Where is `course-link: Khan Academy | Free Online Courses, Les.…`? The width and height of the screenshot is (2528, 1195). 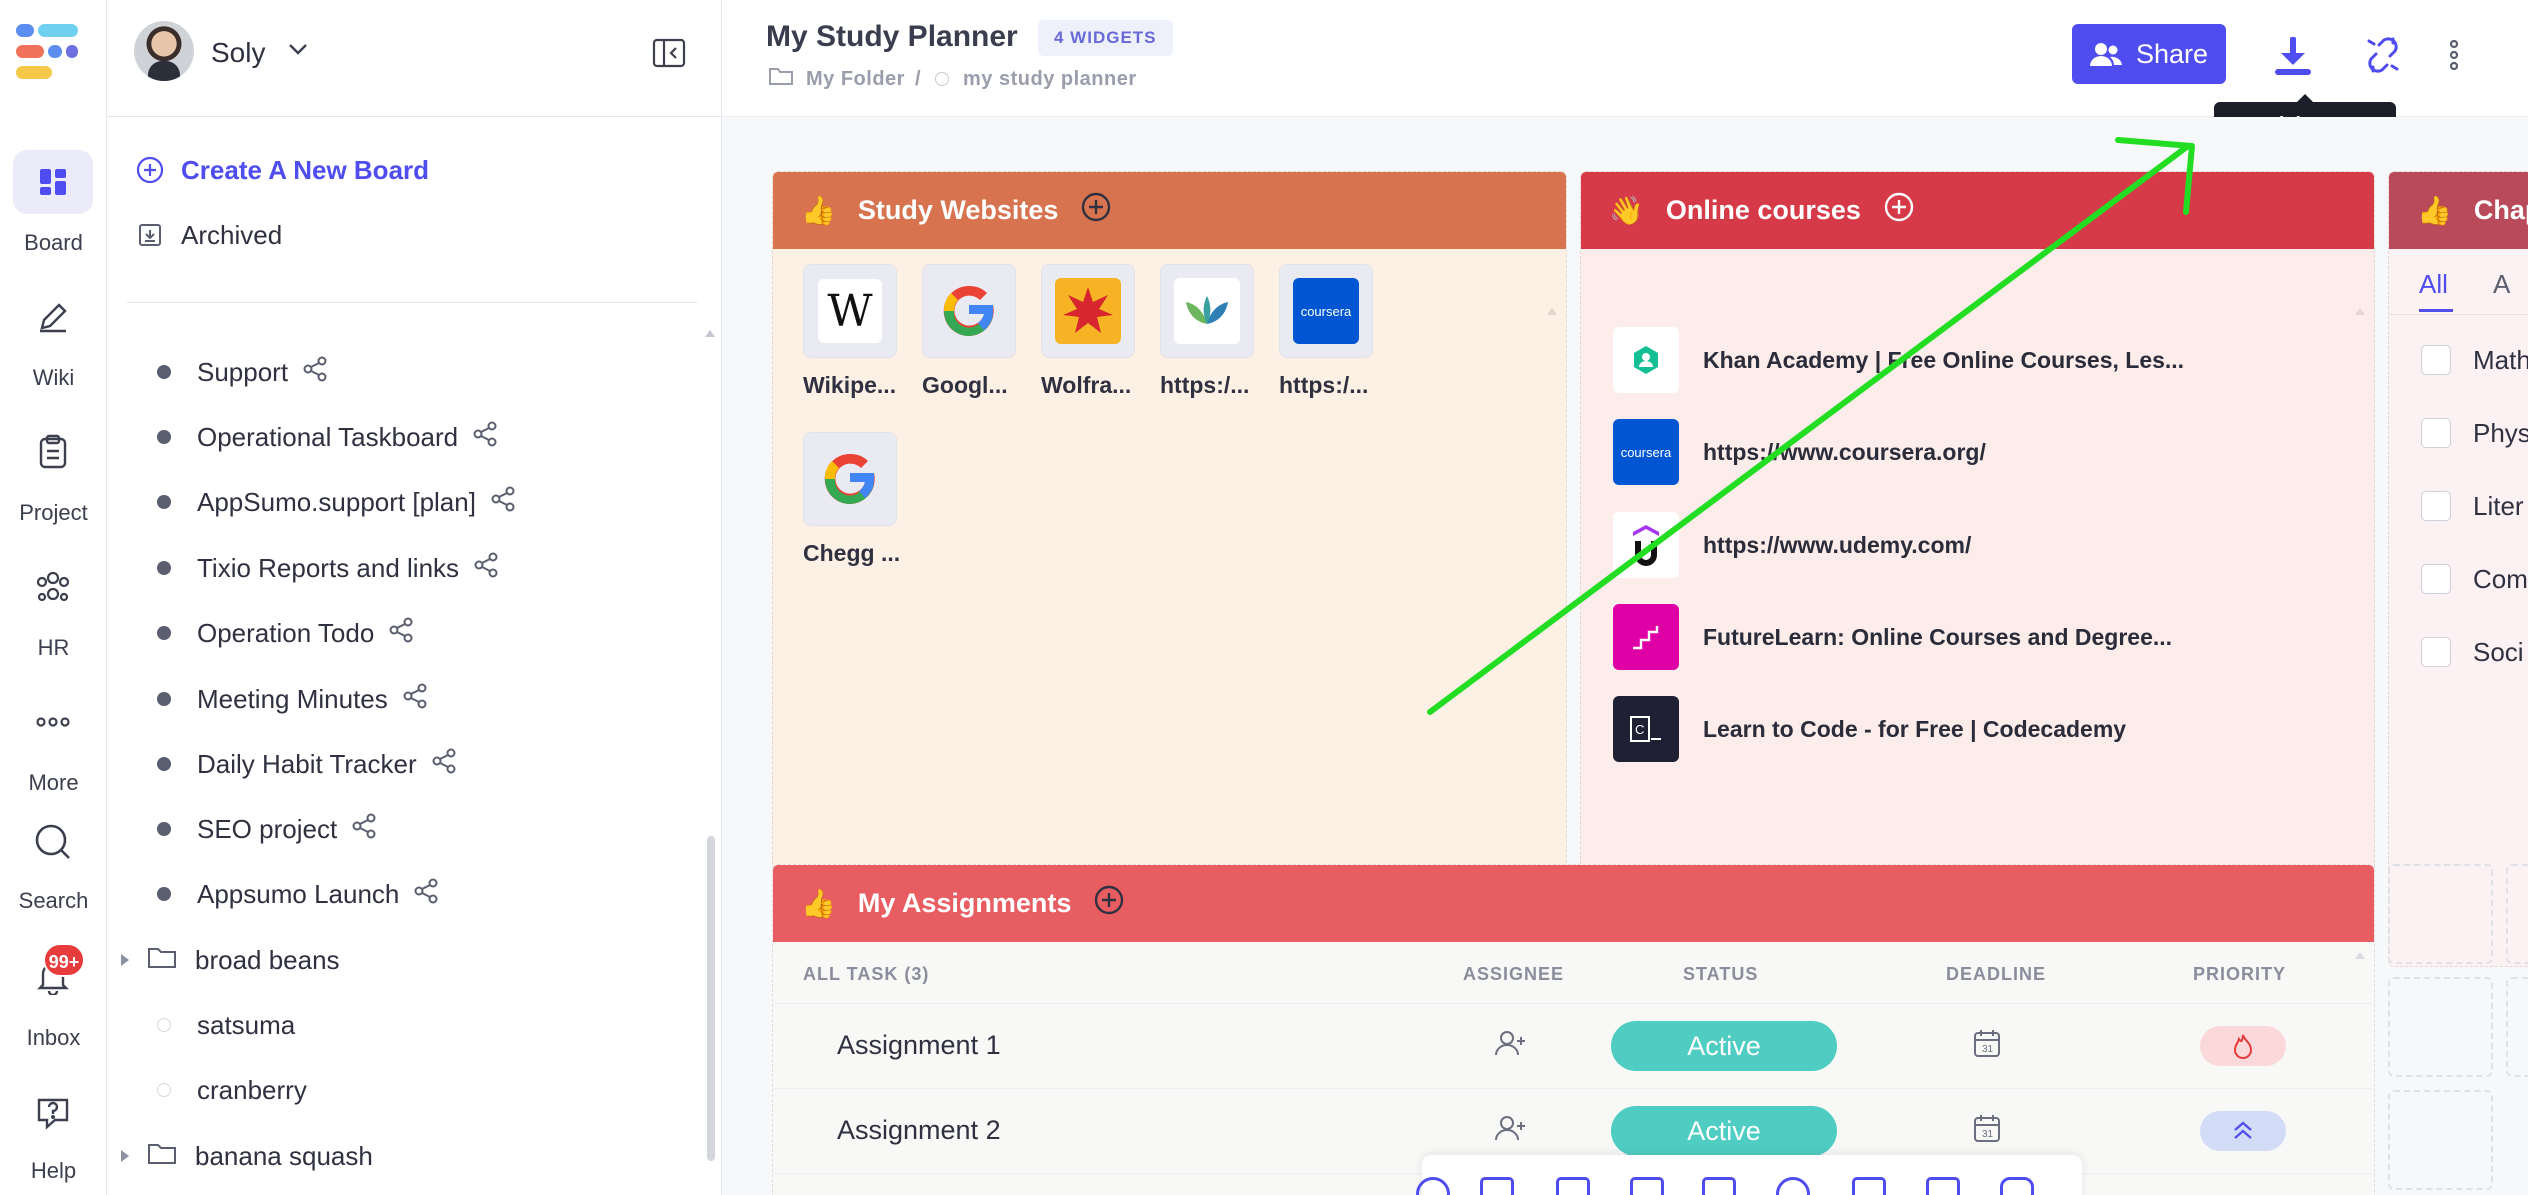 course-link: Khan Academy | Free Online Courses, Les.… is located at coordinates (1898, 360).